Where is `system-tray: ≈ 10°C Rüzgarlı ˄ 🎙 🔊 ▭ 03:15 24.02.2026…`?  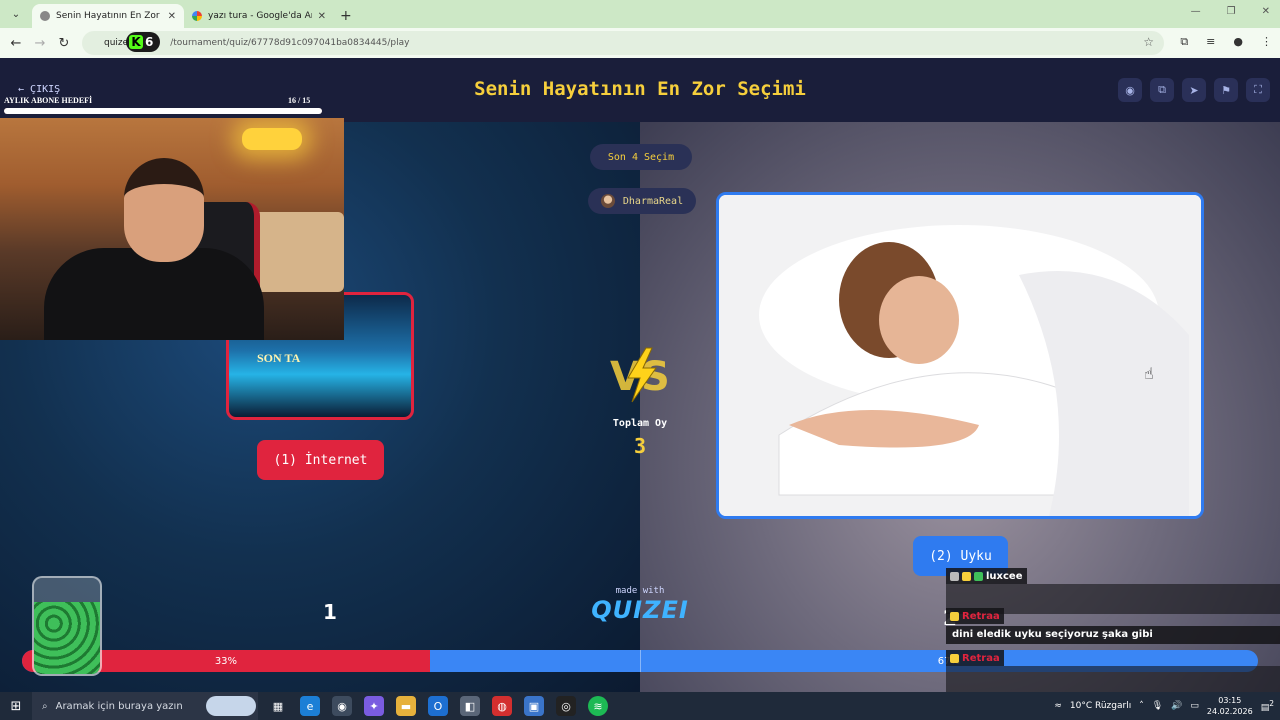 system-tray: ≈ 10°C Rüzgarlı ˄ 🎙 🔊 ▭ 03:15 24.02.2026… is located at coordinates (1167, 706).